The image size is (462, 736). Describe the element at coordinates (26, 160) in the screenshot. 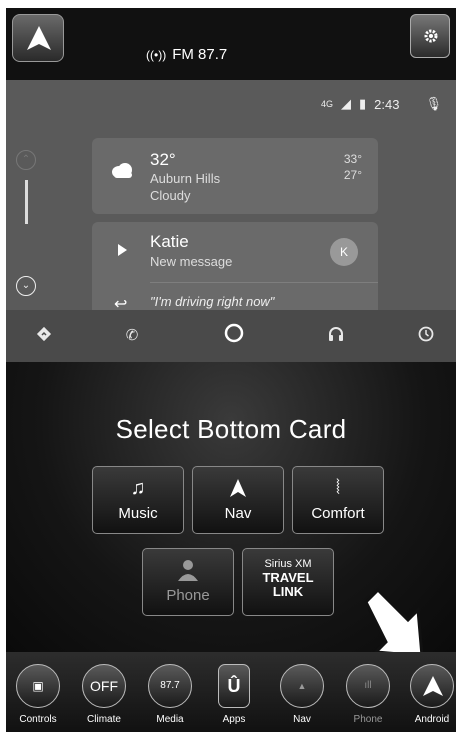

I see `scroll-up-icon: ⌃` at that location.